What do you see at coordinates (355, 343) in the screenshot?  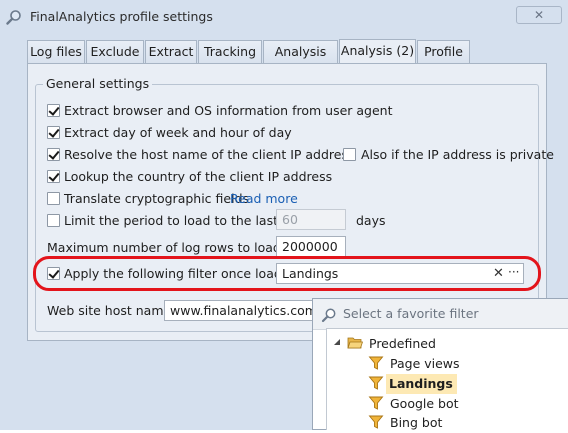 I see `folder-open-icon` at bounding box center [355, 343].